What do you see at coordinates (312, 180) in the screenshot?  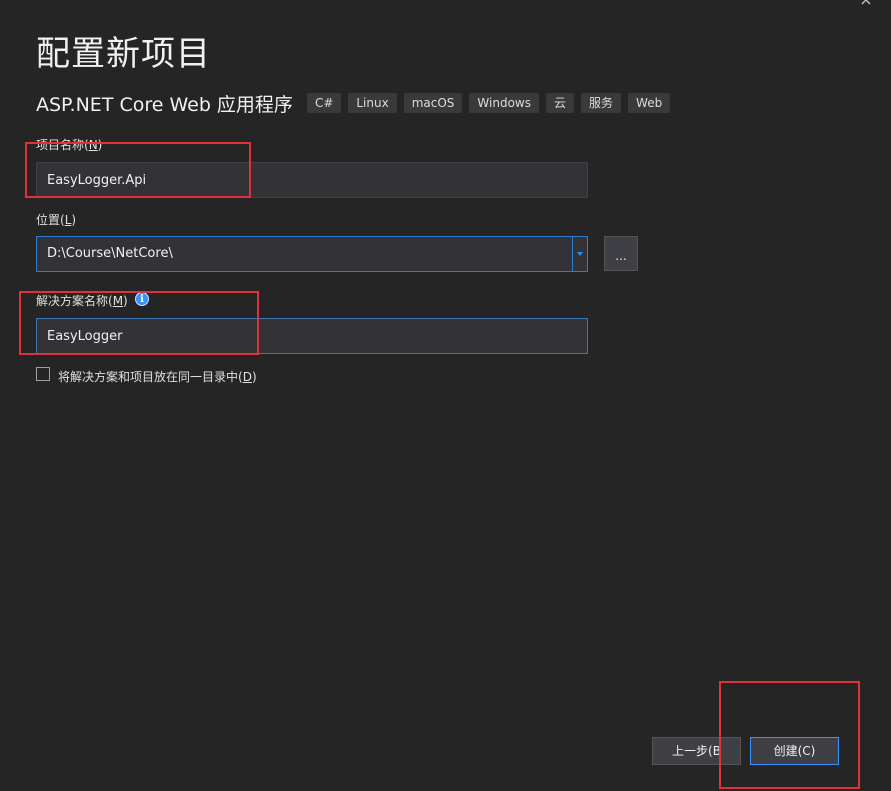 I see `project-name-input` at bounding box center [312, 180].